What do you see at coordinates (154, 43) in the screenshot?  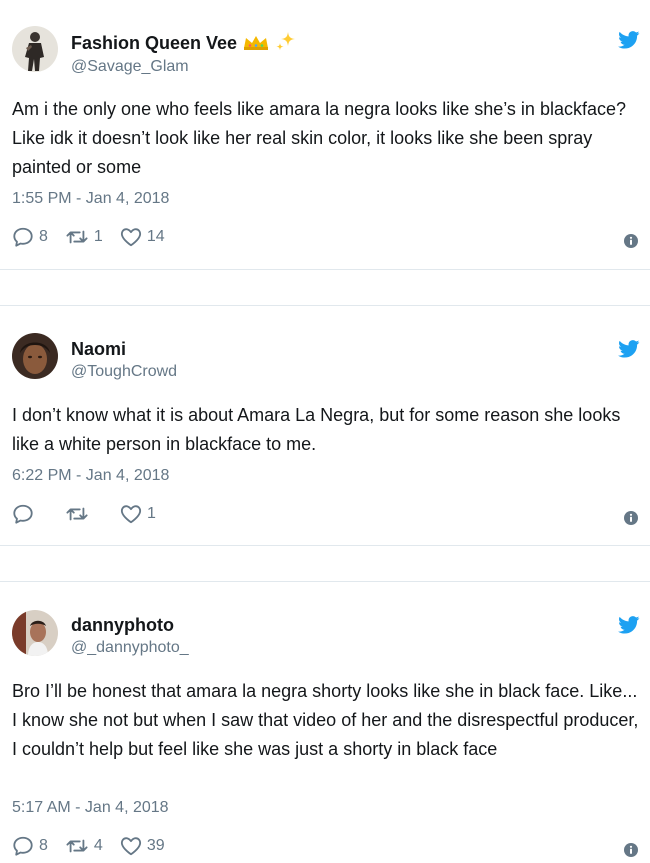 I see `display-name-text: Fashion Queen Vee` at bounding box center [154, 43].